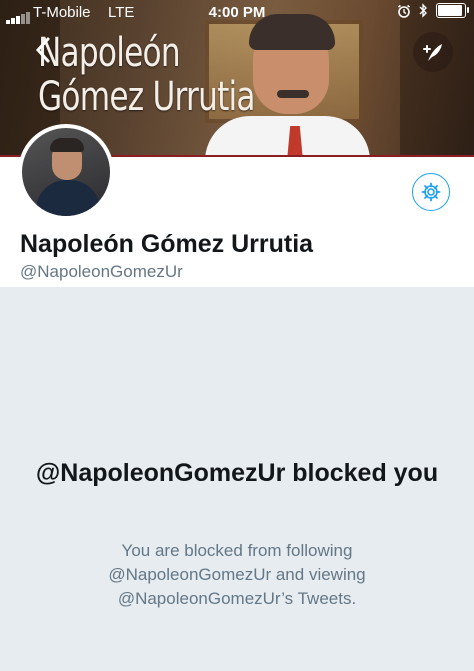 This screenshot has width=474, height=671. I want to click on profile-name: Napoleón Gómez Urrutia, so click(167, 244).